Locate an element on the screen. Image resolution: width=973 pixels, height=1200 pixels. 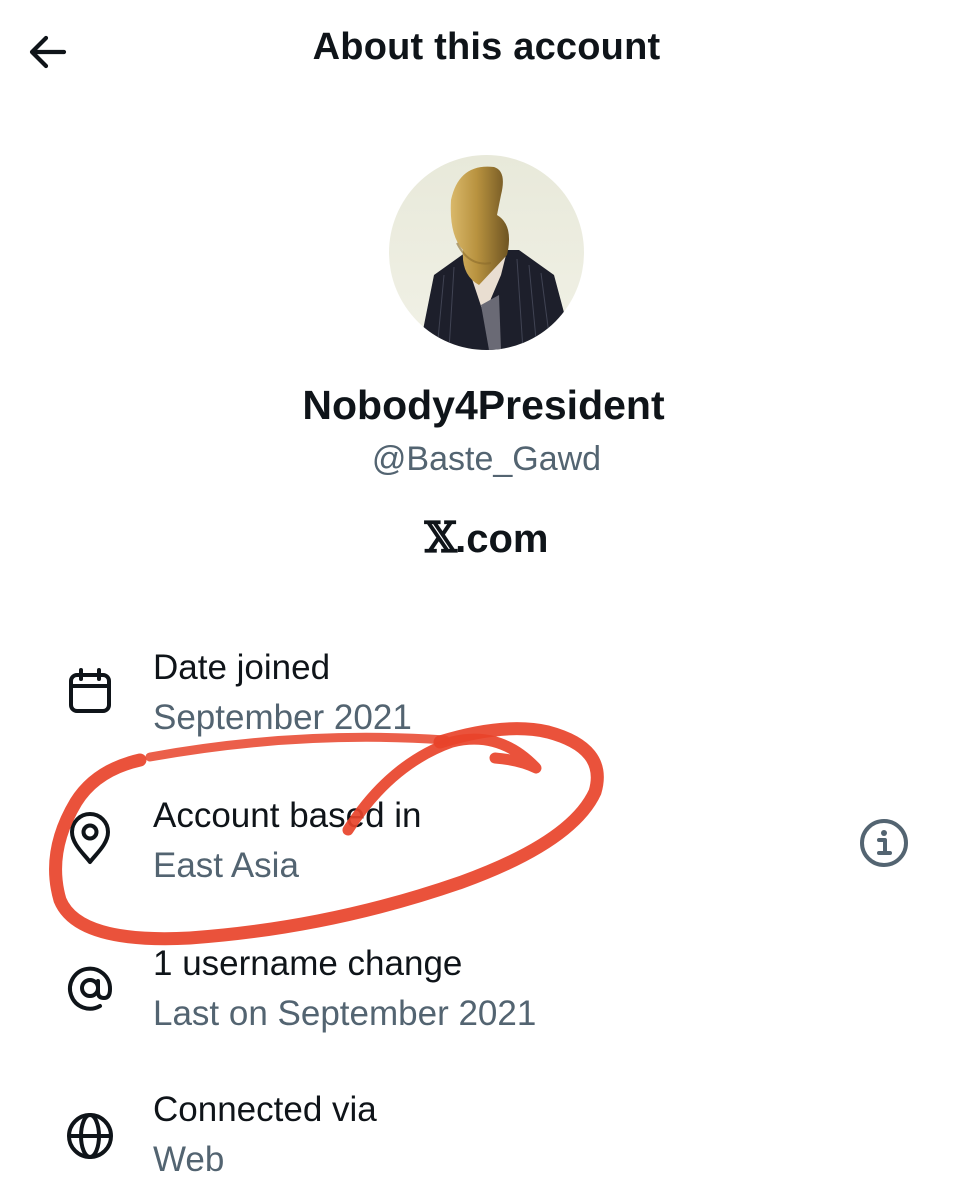
row-value: September 2021 is located at coordinates (282, 717).